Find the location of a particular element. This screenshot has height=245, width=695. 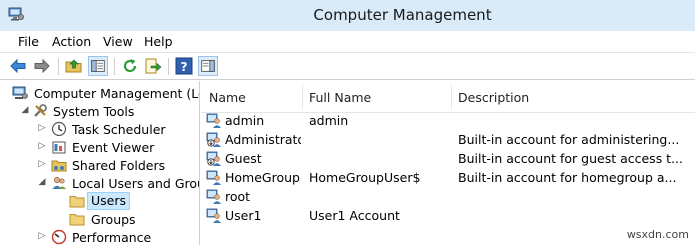

export-list-icon is located at coordinates (153, 66).